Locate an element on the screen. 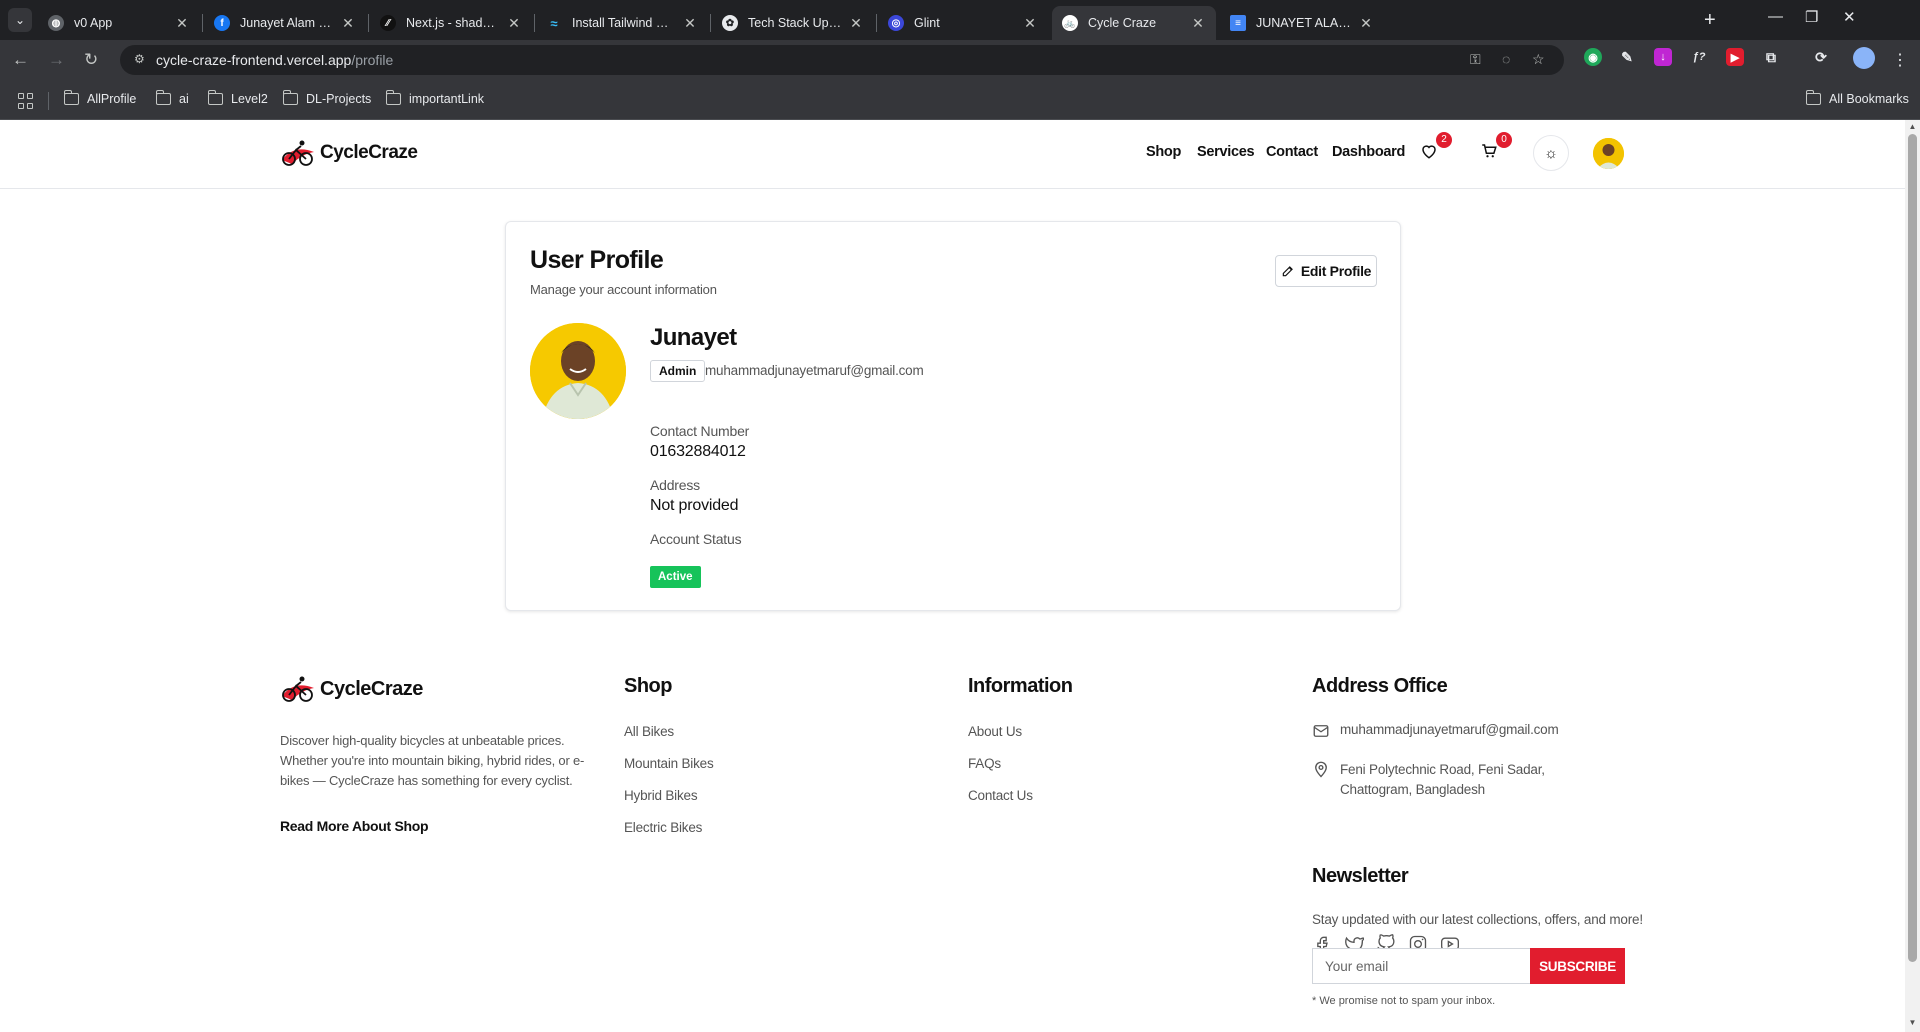  nav-contact: Contact is located at coordinates (1292, 152).